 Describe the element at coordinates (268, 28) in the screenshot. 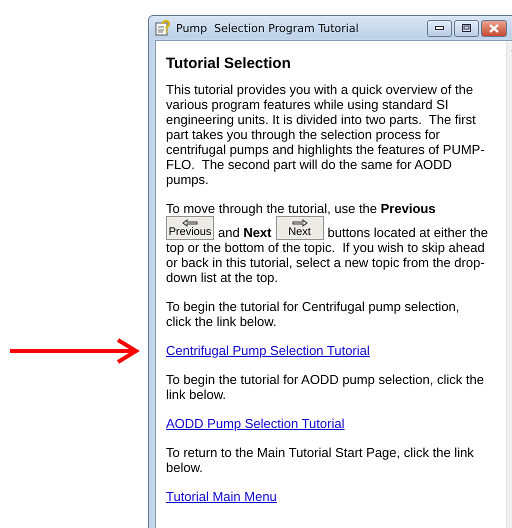

I see `window-title: Pump Selection Program Tutorial` at that location.